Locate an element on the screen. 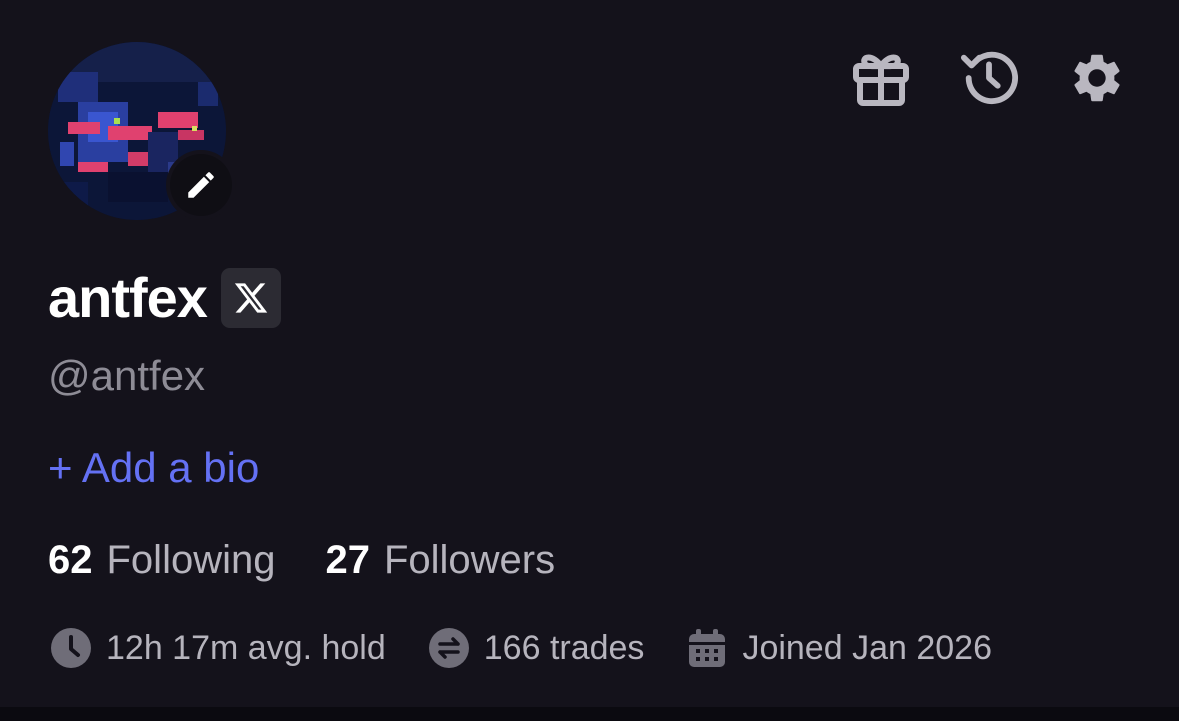 The image size is (1179, 721). following-count: 62 is located at coordinates (70, 560).